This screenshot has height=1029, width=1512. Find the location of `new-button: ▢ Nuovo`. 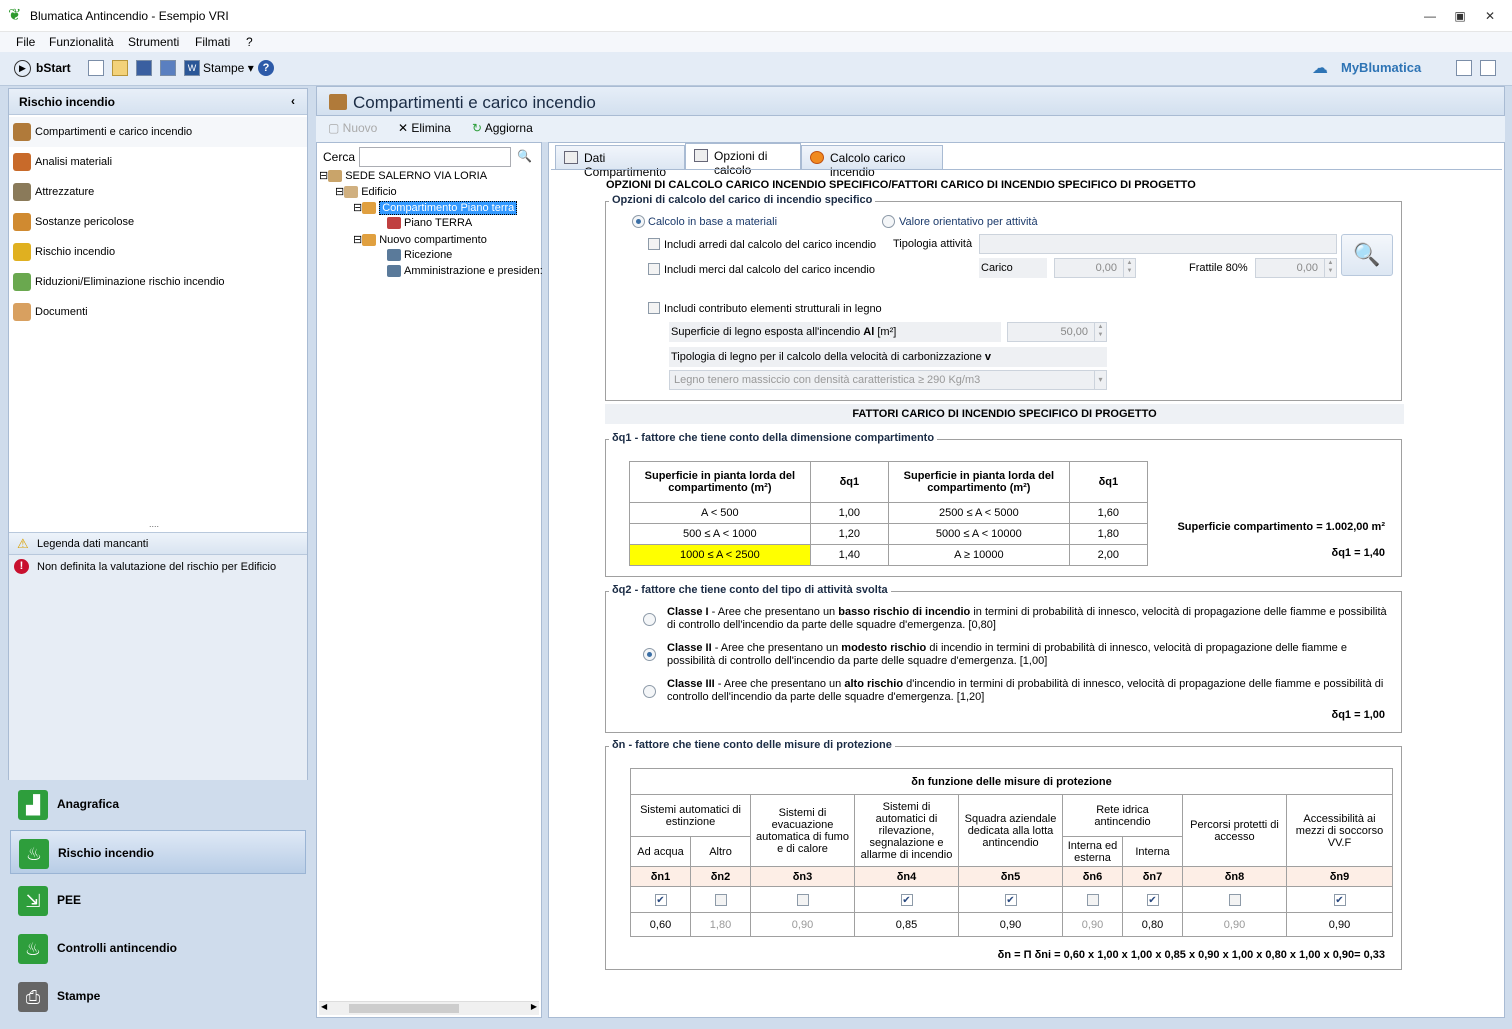

new-button: ▢ Nuovo is located at coordinates (352, 128).